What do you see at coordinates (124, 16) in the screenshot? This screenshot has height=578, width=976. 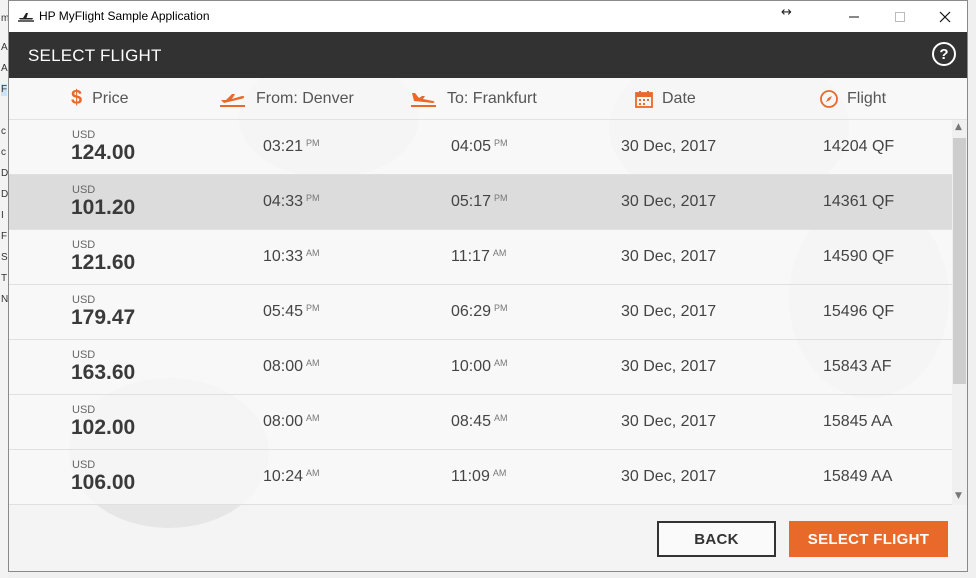 I see `window-title: HP MyFlight Sample Application` at bounding box center [124, 16].